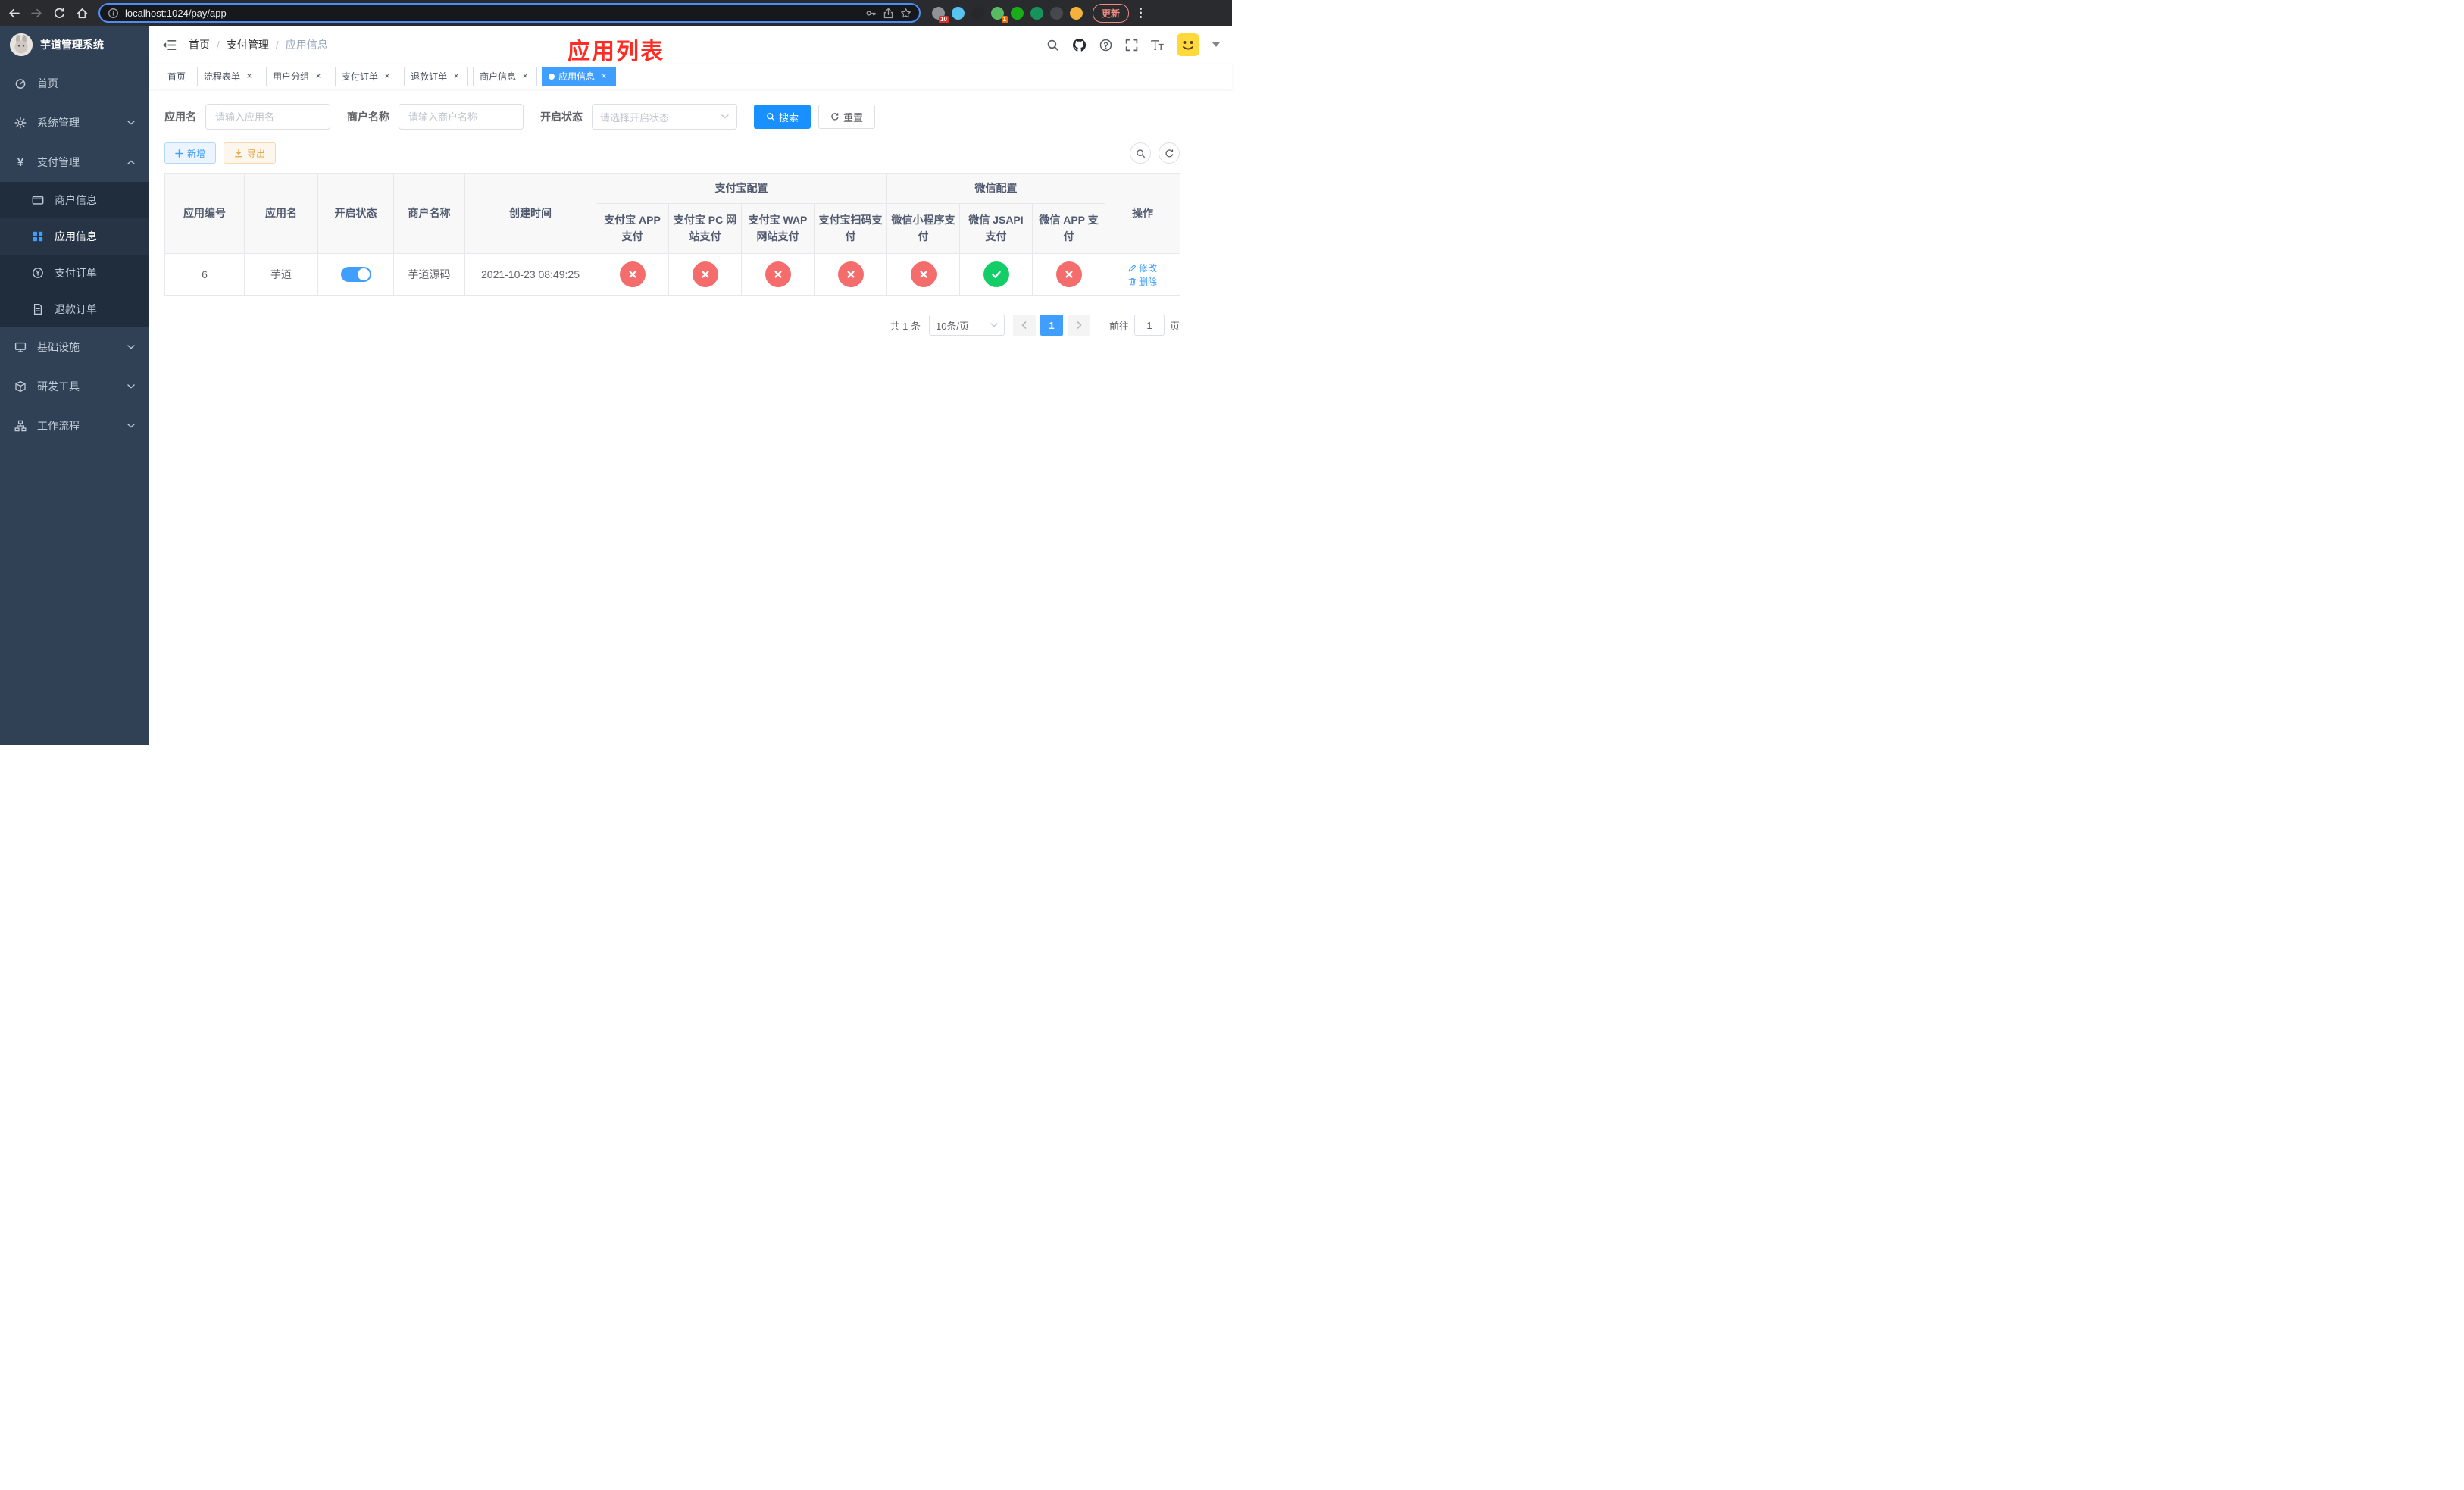 The height and width of the screenshot is (1490, 2464). Describe the element at coordinates (74, 426) in the screenshot. I see `sidebar-item-workflow: 工作流程` at that location.